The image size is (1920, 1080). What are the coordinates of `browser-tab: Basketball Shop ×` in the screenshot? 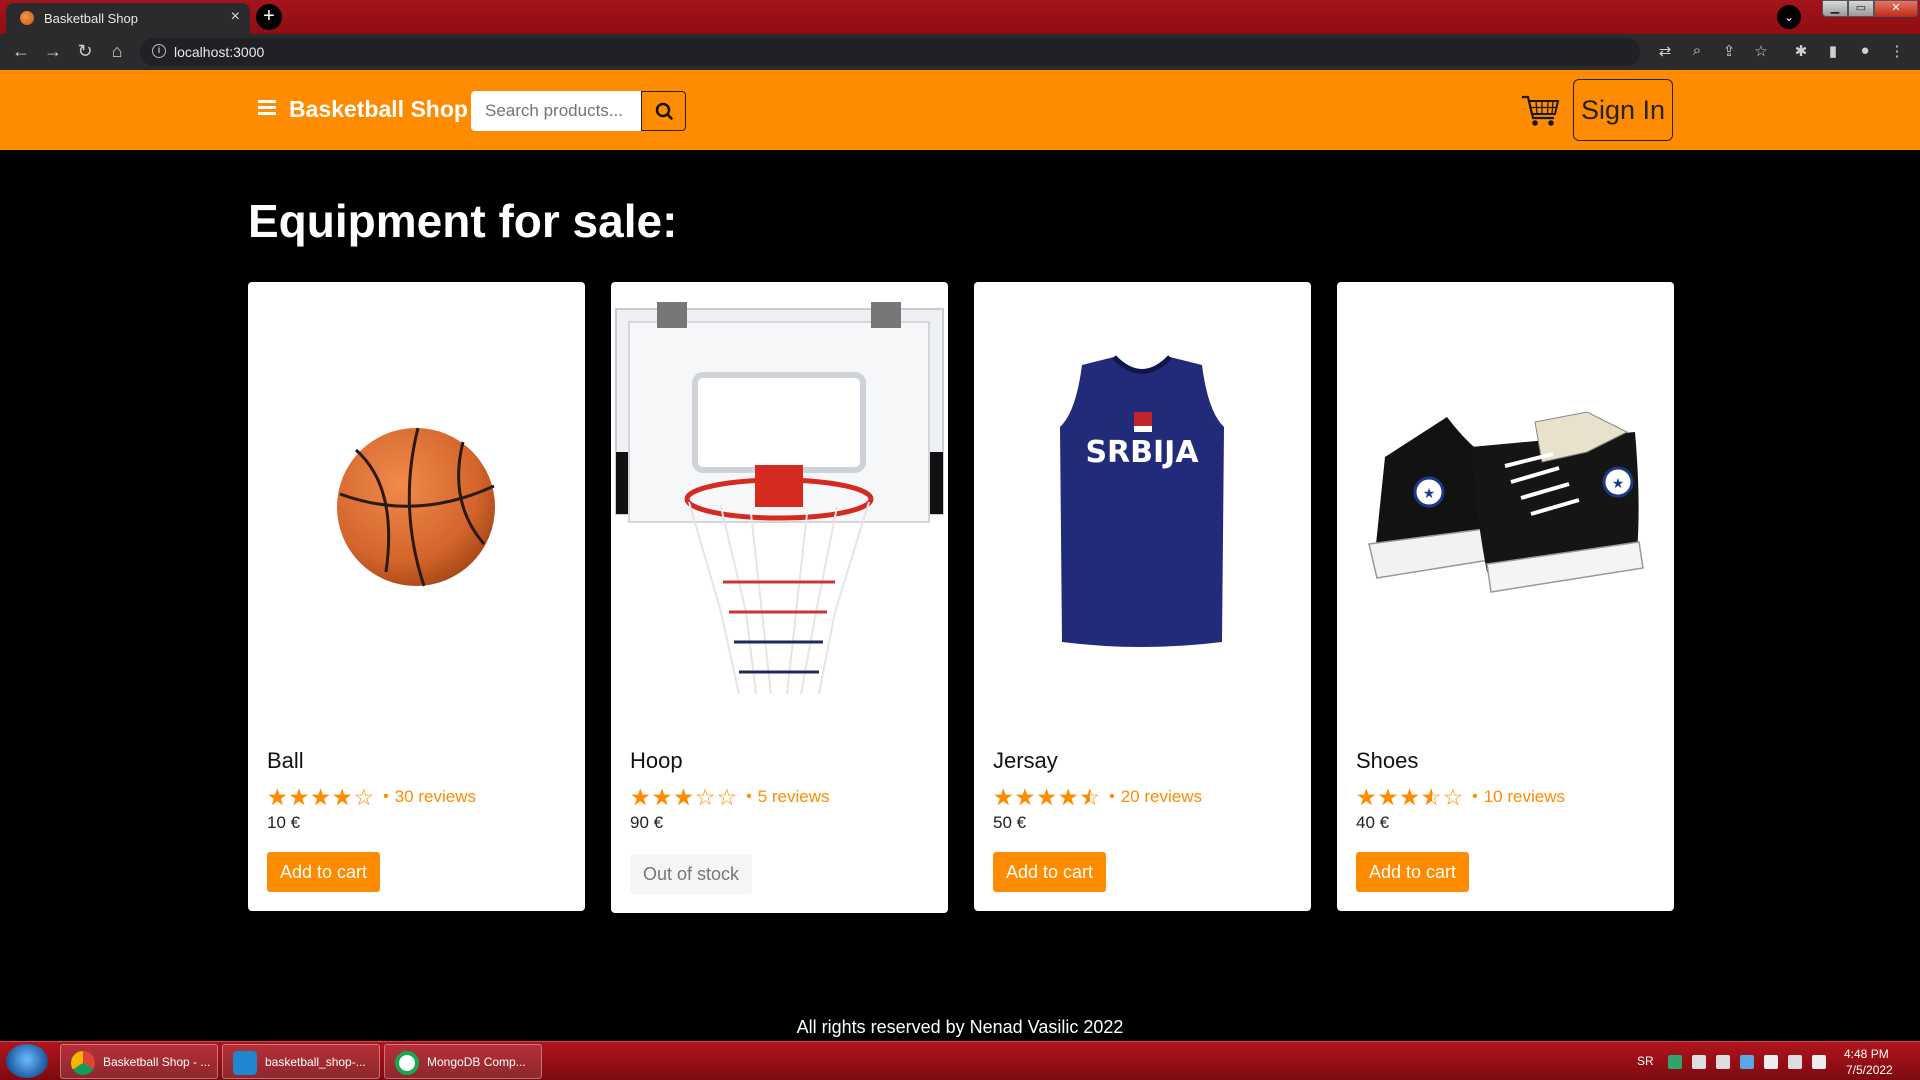 It's located at (128, 18).